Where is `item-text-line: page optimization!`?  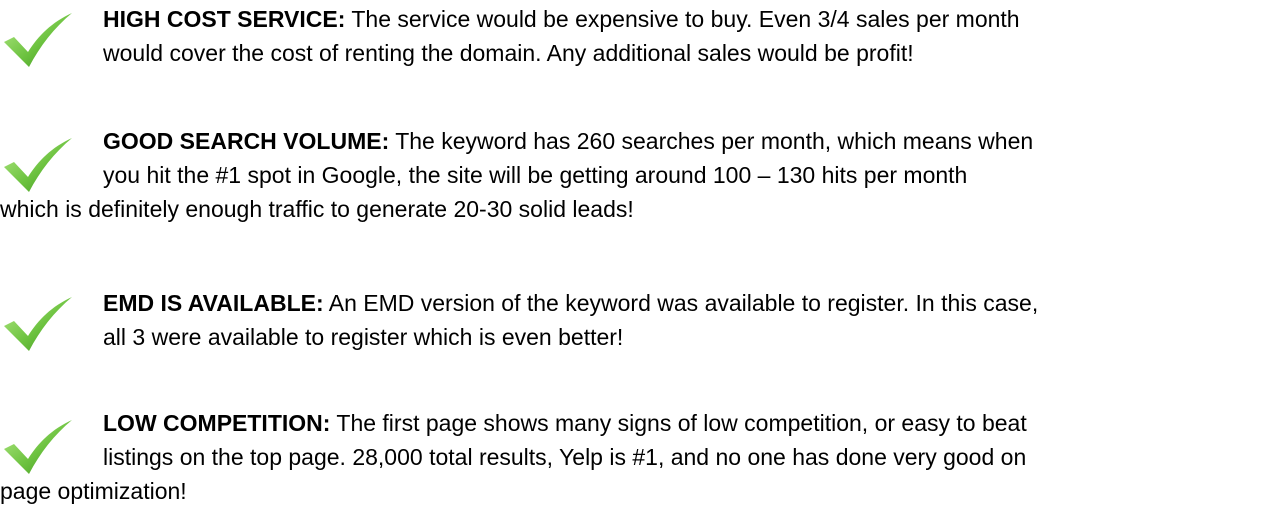 item-text-line: page optimization! is located at coordinates (93, 491).